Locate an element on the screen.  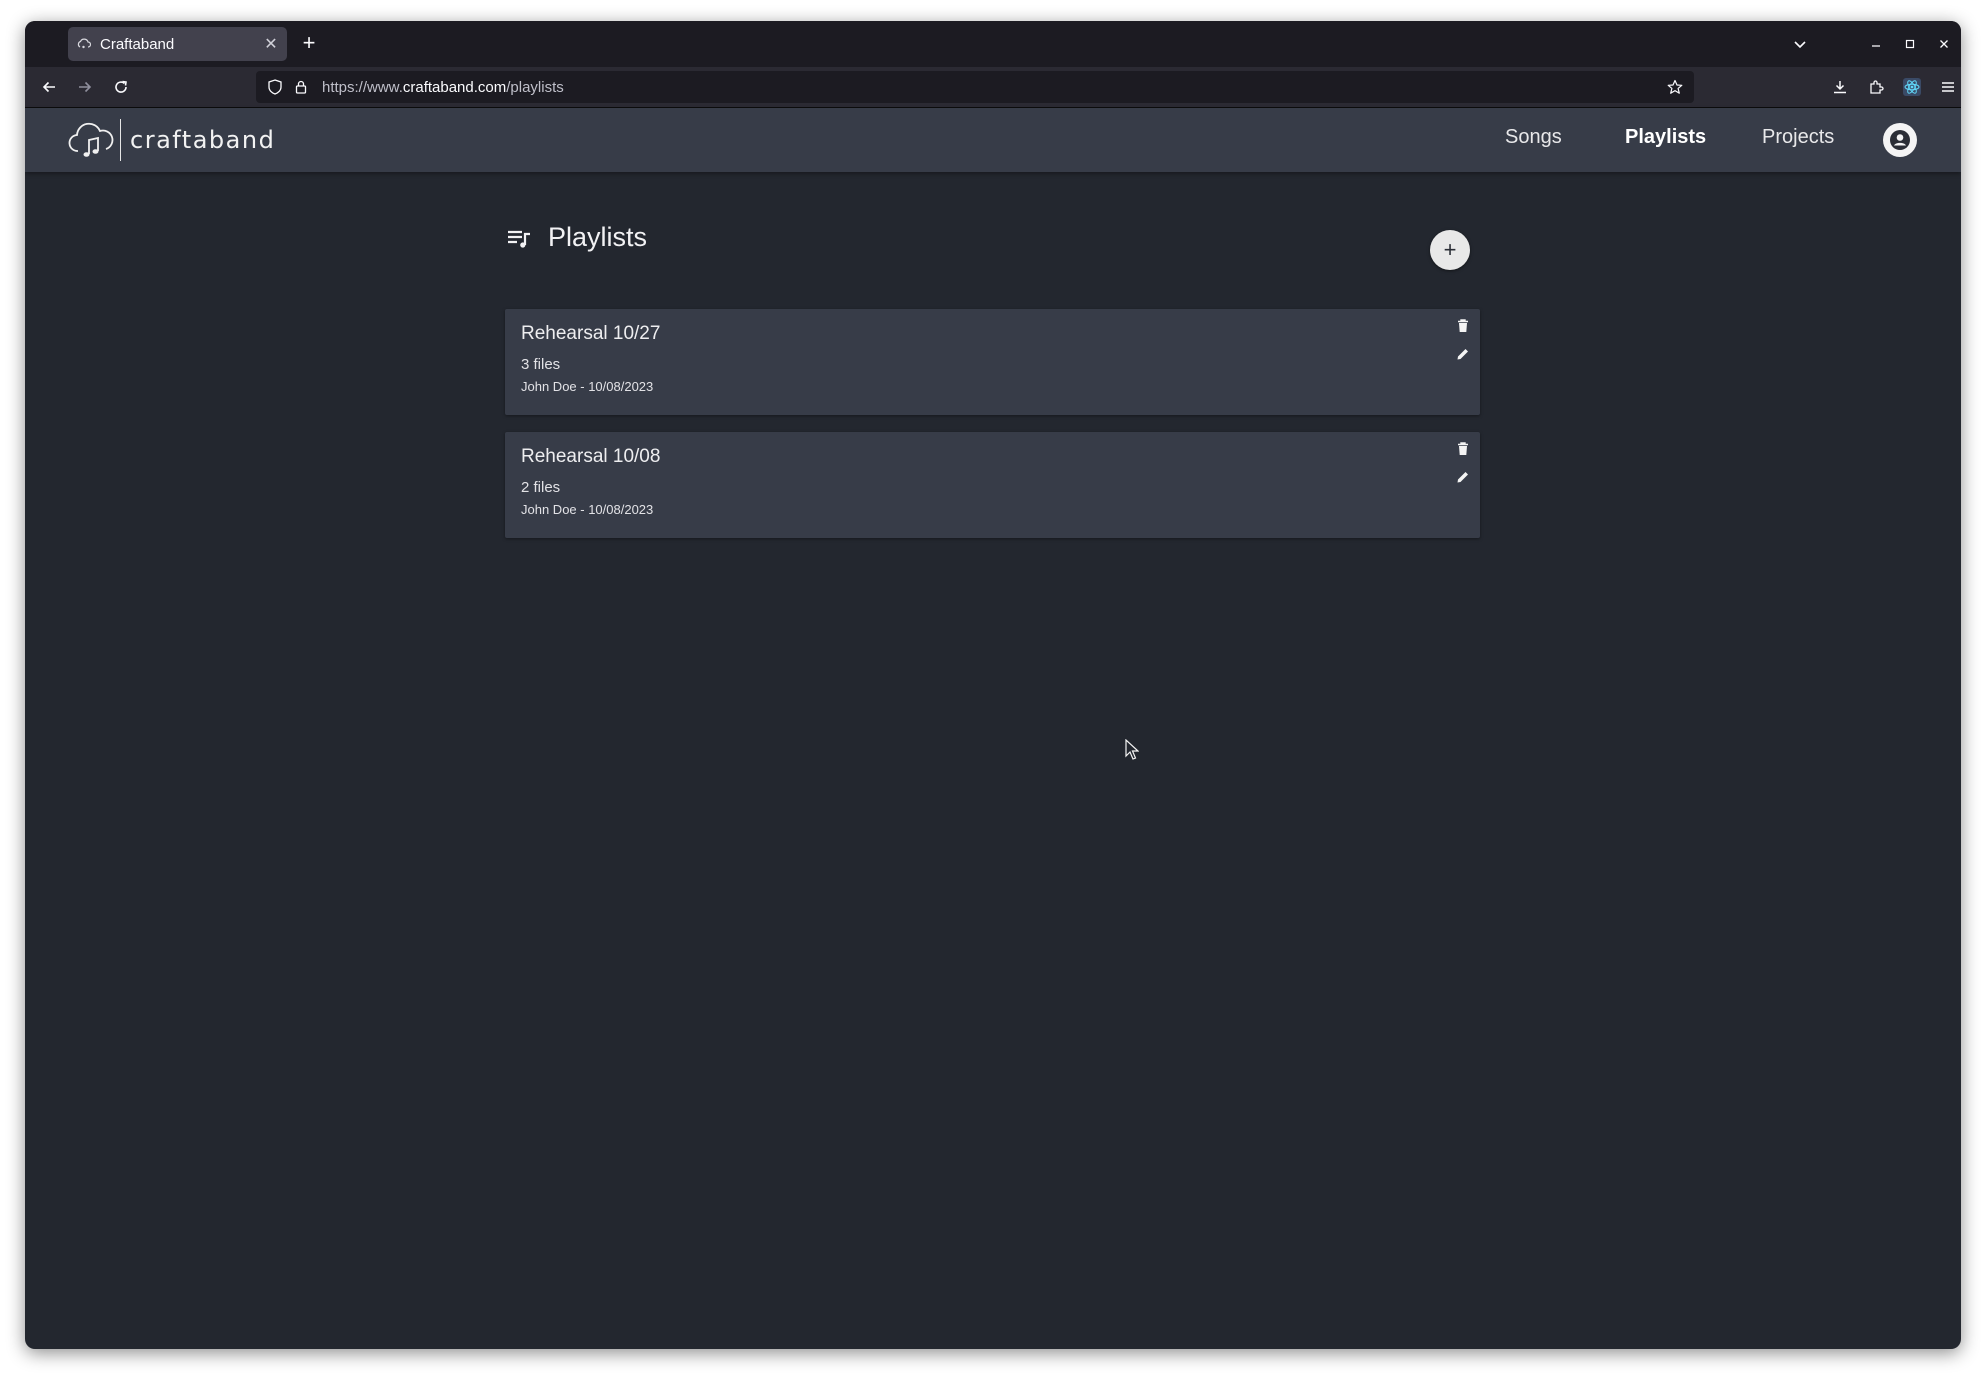
shield-icon is located at coordinates (275, 87).